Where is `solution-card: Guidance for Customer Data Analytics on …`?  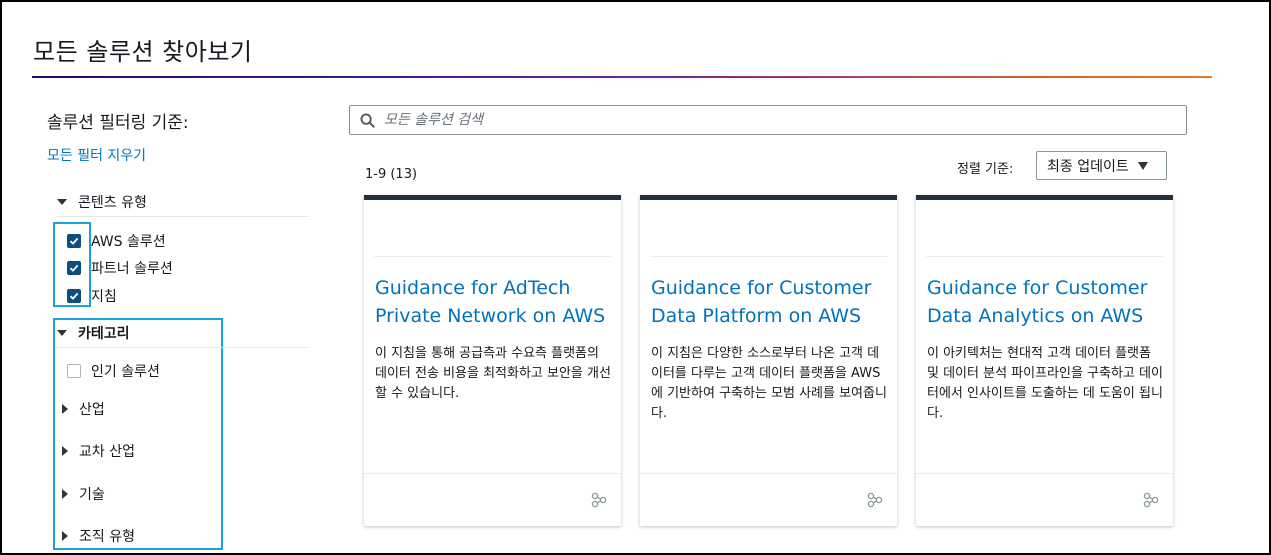
solution-card: Guidance for Customer Data Analytics on … is located at coordinates (1044, 360).